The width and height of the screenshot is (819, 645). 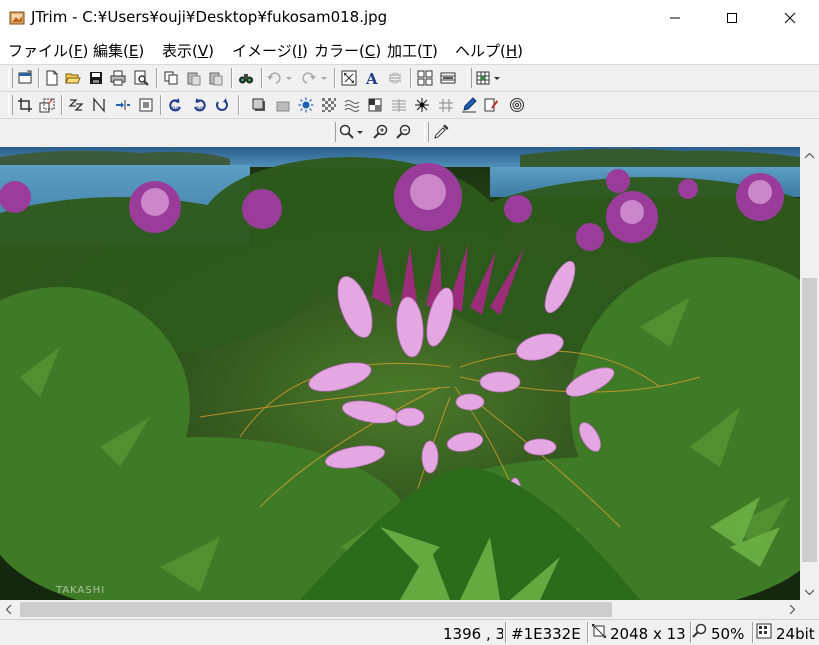 What do you see at coordinates (764, 631) in the screenshot?
I see `color-depth-icon` at bounding box center [764, 631].